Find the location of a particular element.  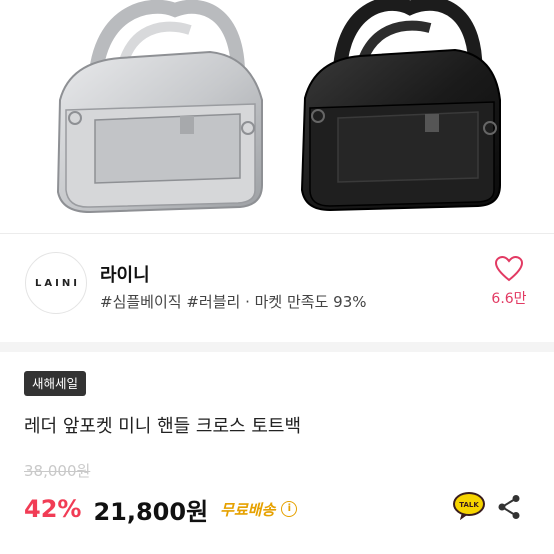

sale-badge: 새해세일 is located at coordinates (55, 383).